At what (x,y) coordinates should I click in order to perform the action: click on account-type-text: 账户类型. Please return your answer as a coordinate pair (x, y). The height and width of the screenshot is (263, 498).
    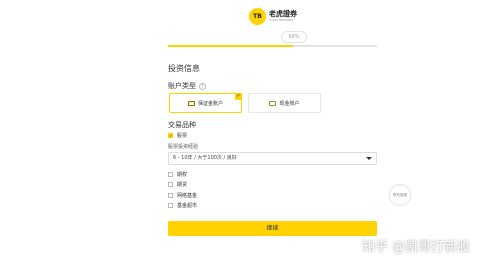
    Looking at the image, I should click on (182, 86).